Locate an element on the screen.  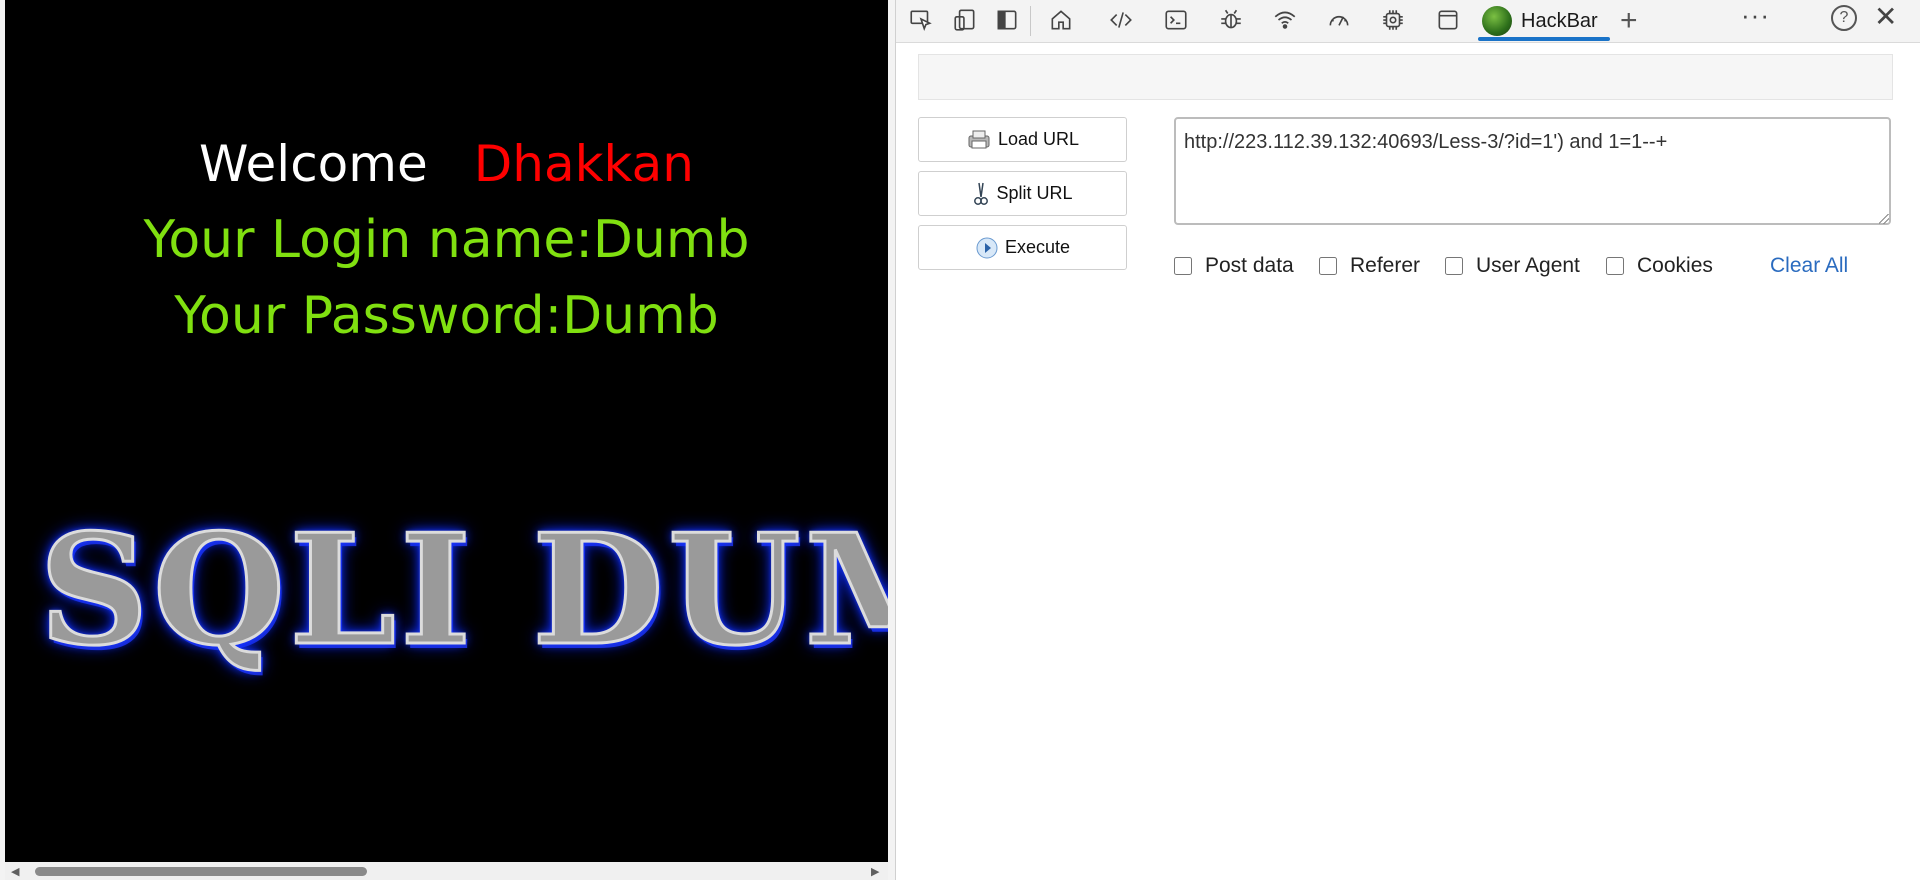
home-icon is located at coordinates (1061, 20).